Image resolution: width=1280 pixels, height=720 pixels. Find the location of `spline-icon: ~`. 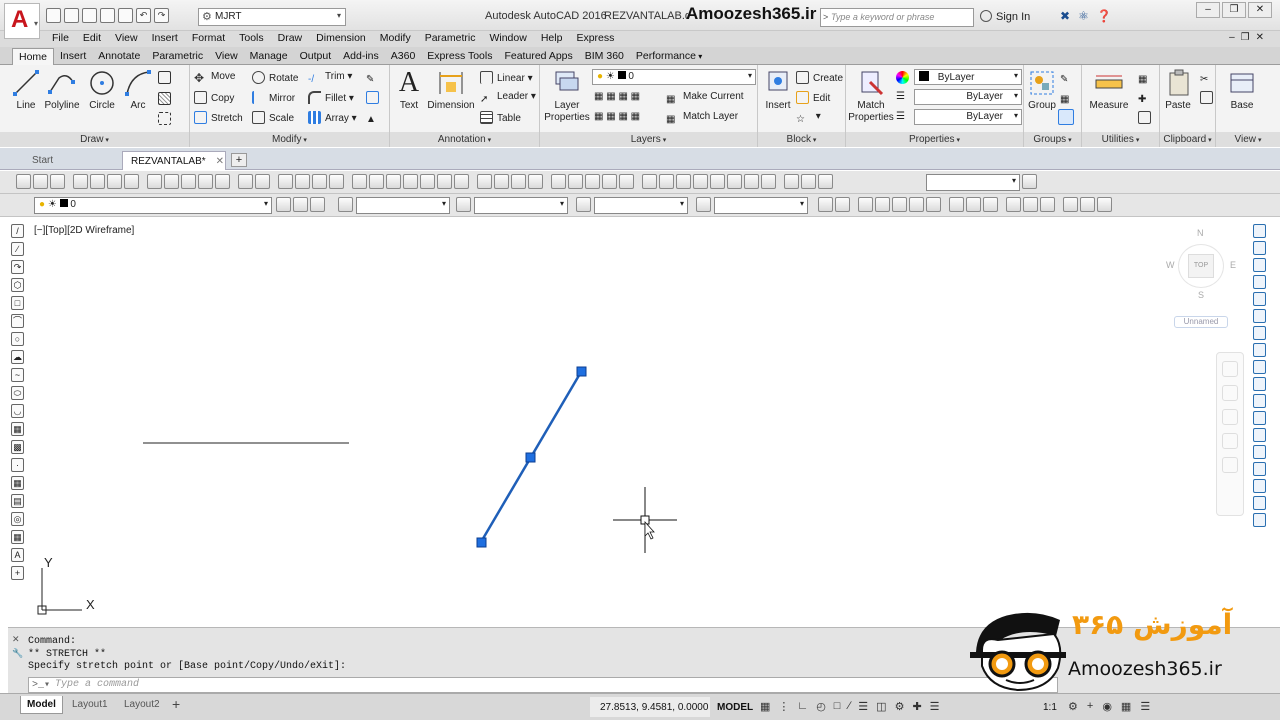

spline-icon: ~ is located at coordinates (17, 375).